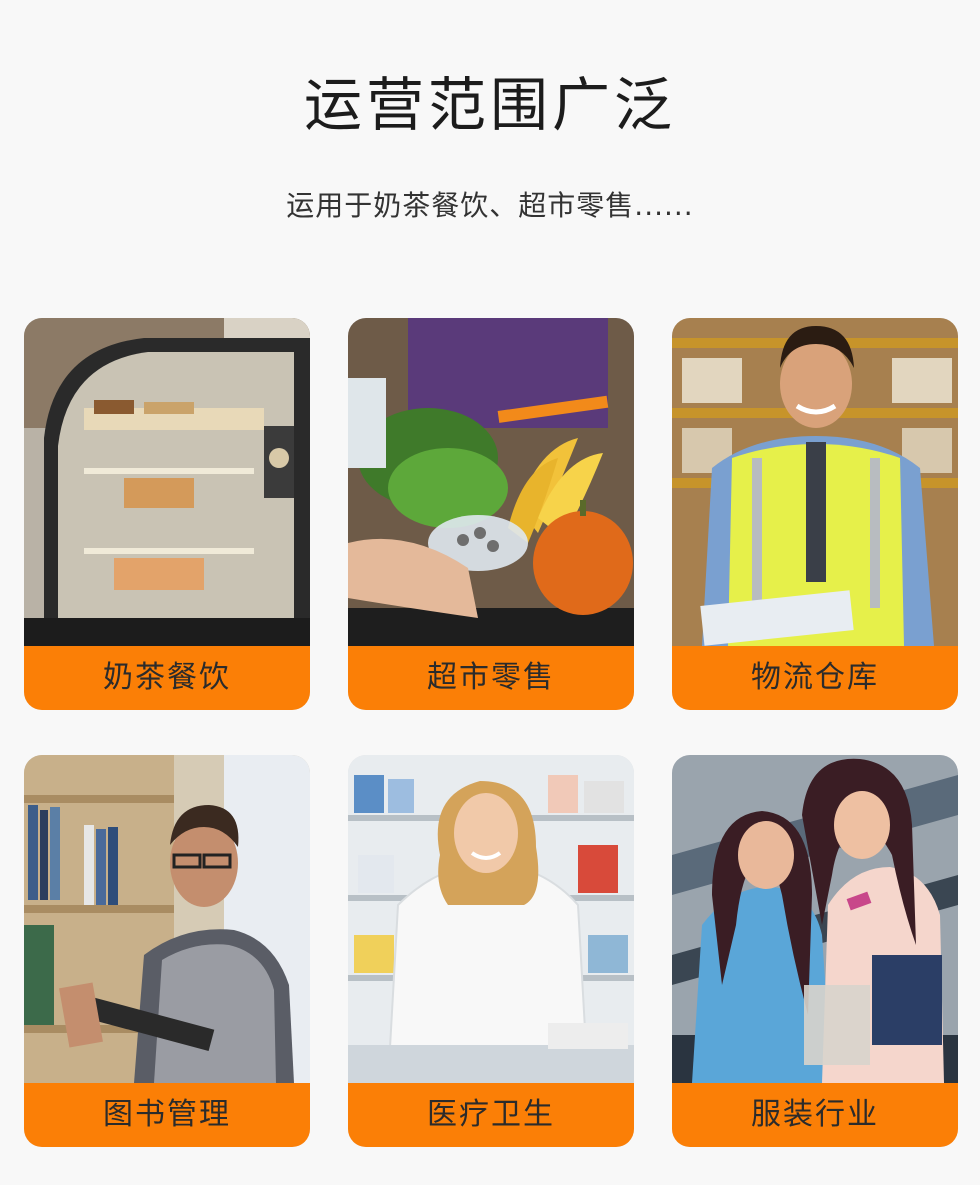  I want to click on card-supermarket: 超市零售, so click(491, 514).